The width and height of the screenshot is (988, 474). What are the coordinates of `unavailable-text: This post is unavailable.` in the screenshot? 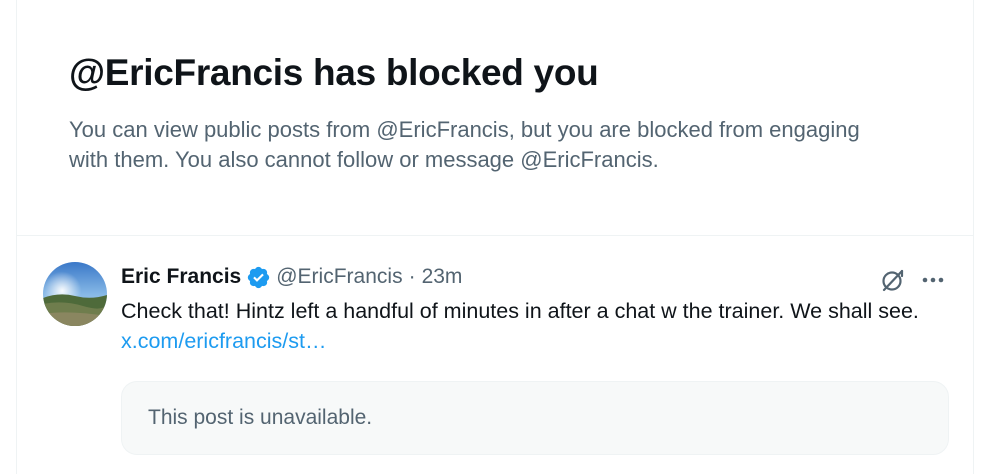 It's located at (260, 417).